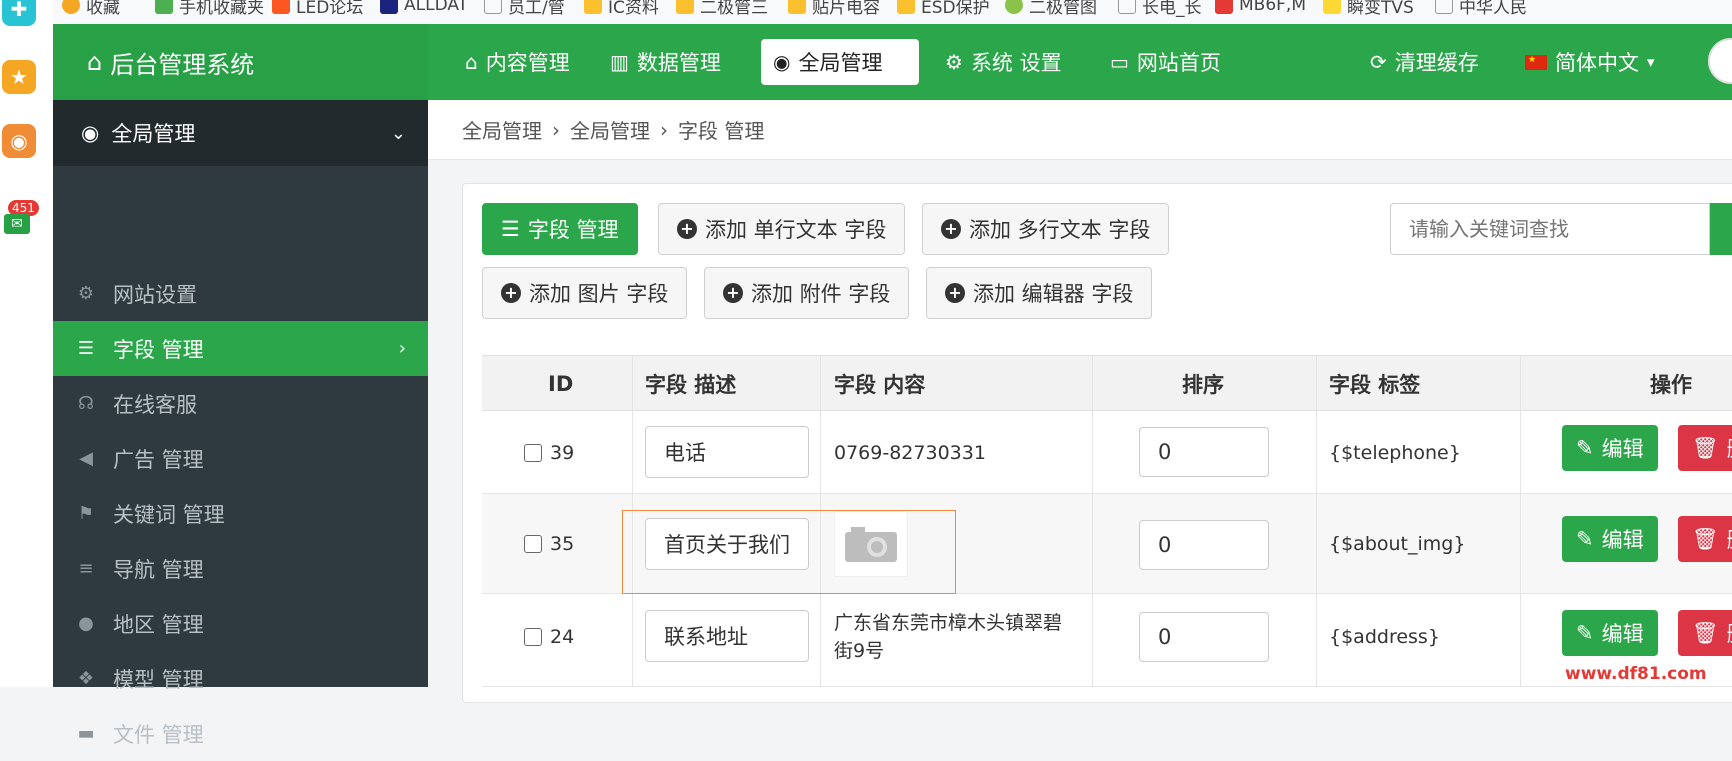 Image resolution: width=1732 pixels, height=761 pixels. I want to click on add-single-text-field-button: + 添加 单行文本 字段, so click(782, 229).